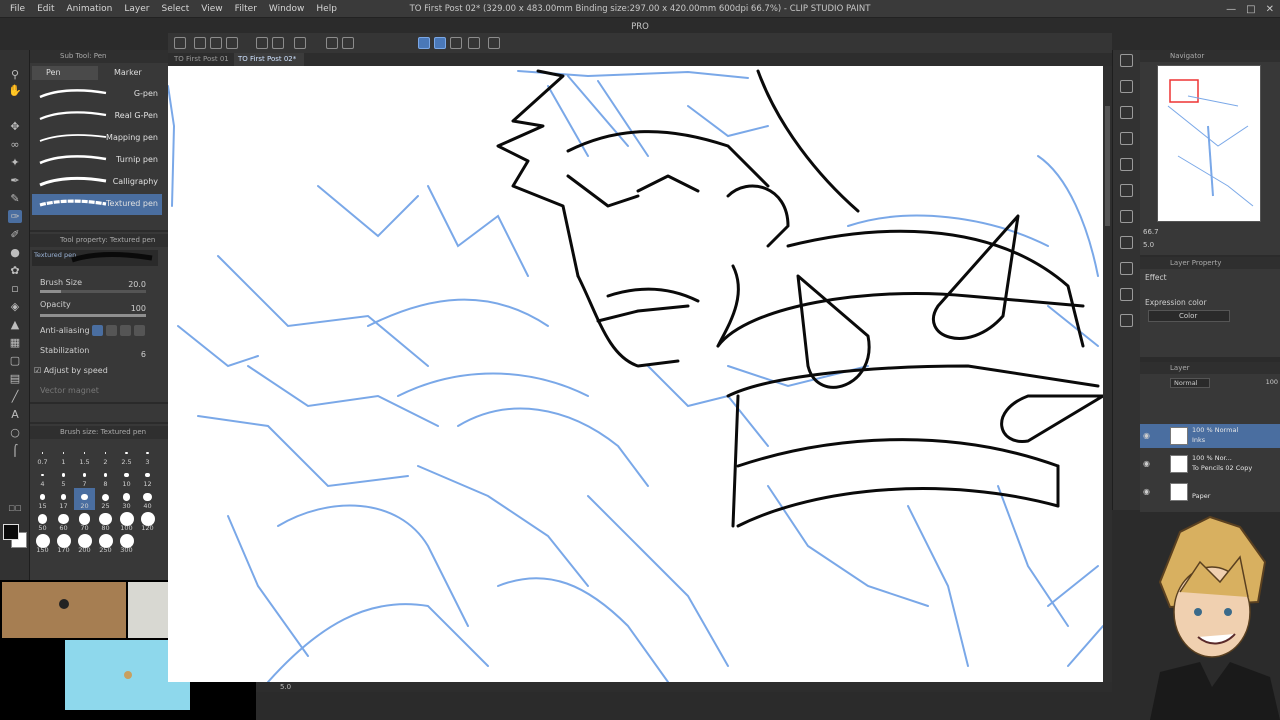 This screenshot has width=1280, height=720. Describe the element at coordinates (1231, 9) in the screenshot. I see `minimize-icon: —` at that location.